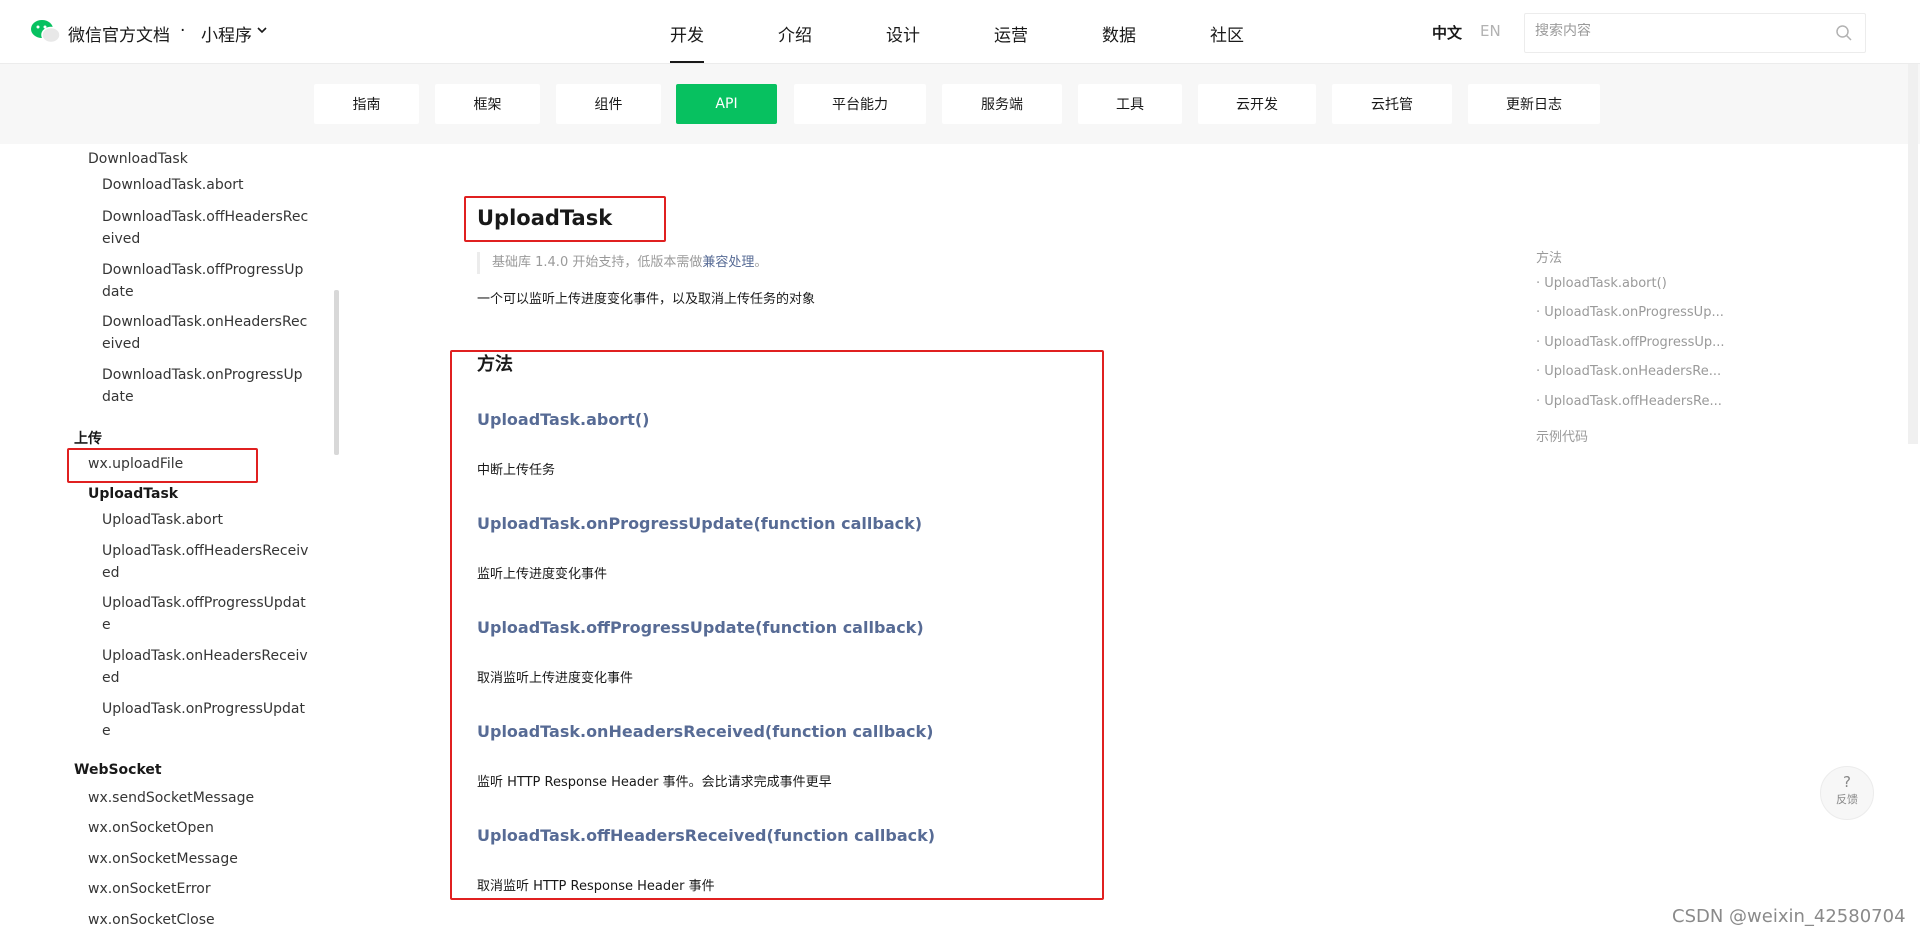 This screenshot has width=1920, height=937. Describe the element at coordinates (646, 299) in the screenshot. I see `page-description: 一个可以监听上传进度变化事件，以及取消上传任务的对象` at that location.